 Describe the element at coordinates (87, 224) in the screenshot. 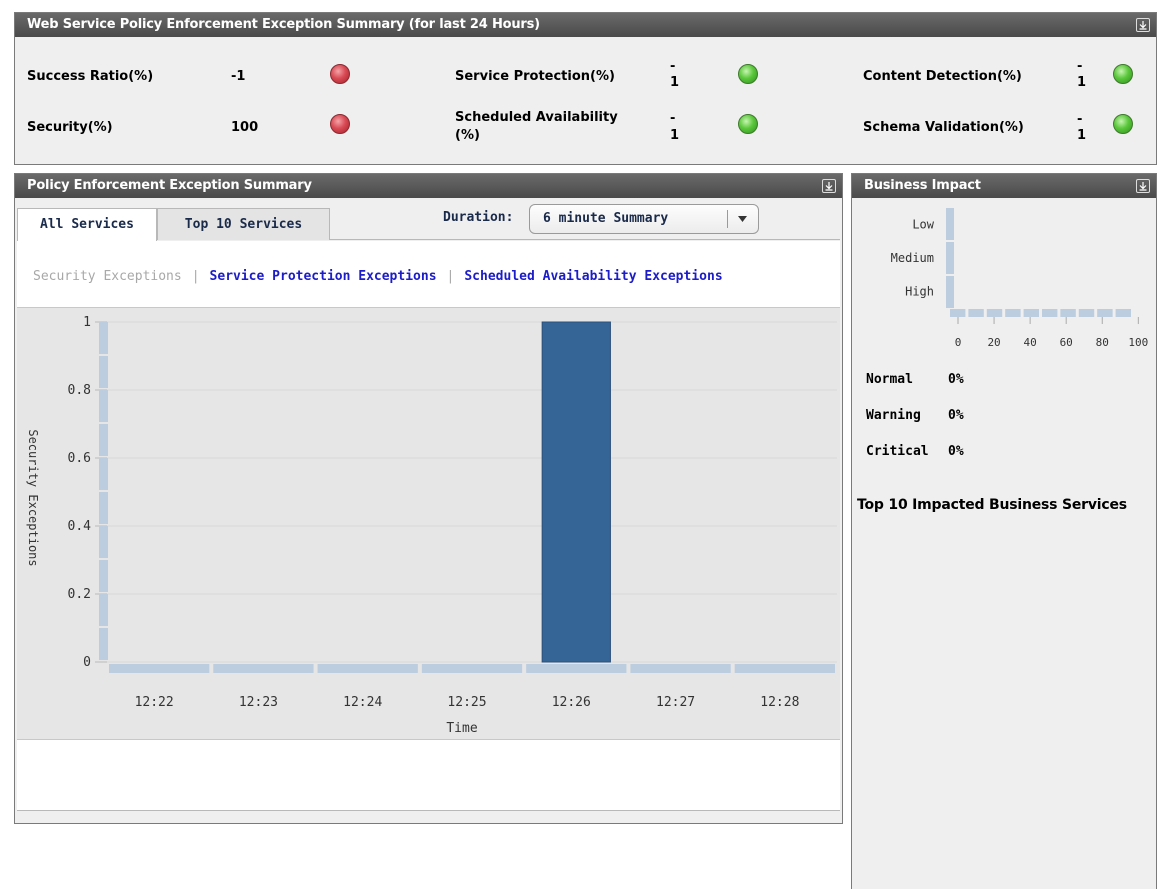

I see `tab-all-services: All Services` at that location.